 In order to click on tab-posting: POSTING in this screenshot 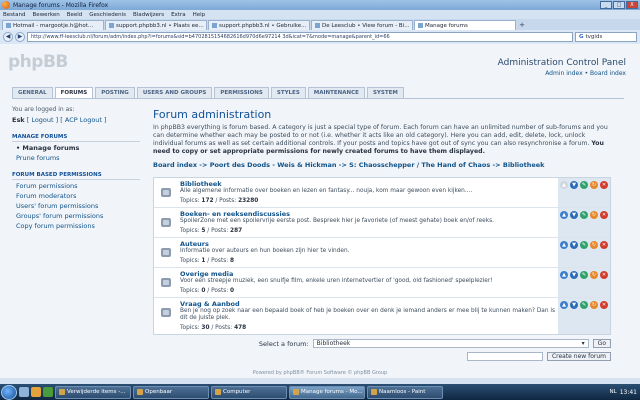, I will do `click(115, 92)`.